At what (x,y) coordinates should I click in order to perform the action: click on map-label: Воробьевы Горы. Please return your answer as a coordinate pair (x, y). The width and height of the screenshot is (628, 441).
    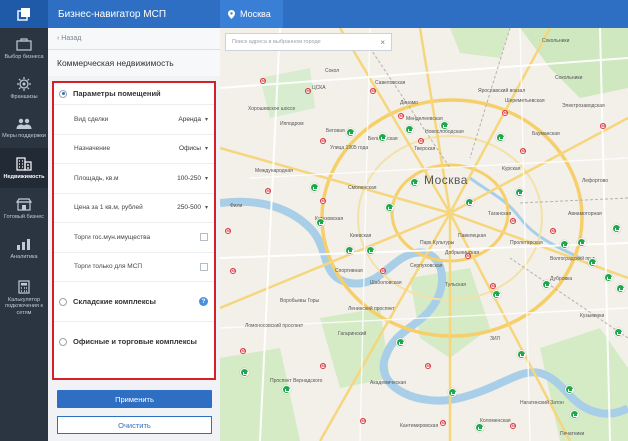
    Looking at the image, I should click on (300, 301).